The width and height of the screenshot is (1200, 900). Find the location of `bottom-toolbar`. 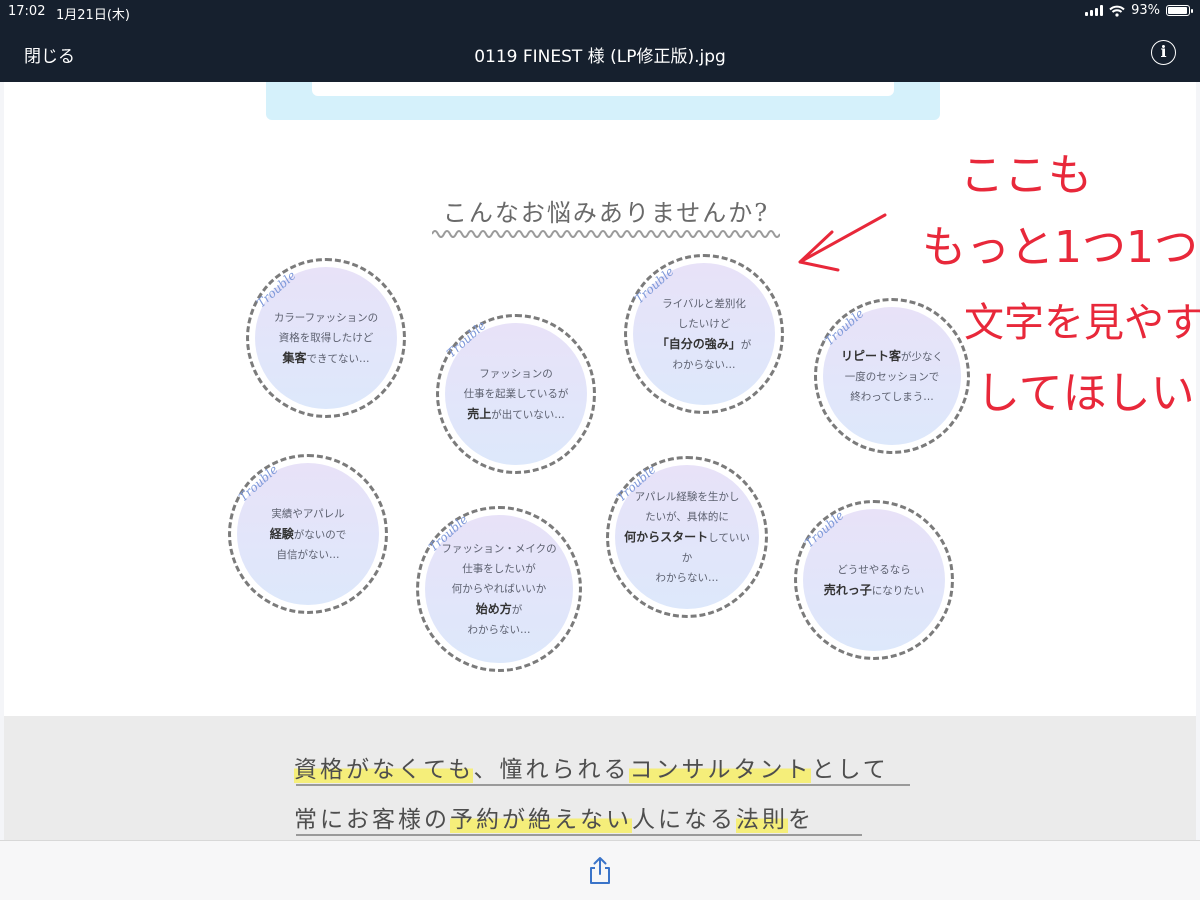

bottom-toolbar is located at coordinates (600, 870).